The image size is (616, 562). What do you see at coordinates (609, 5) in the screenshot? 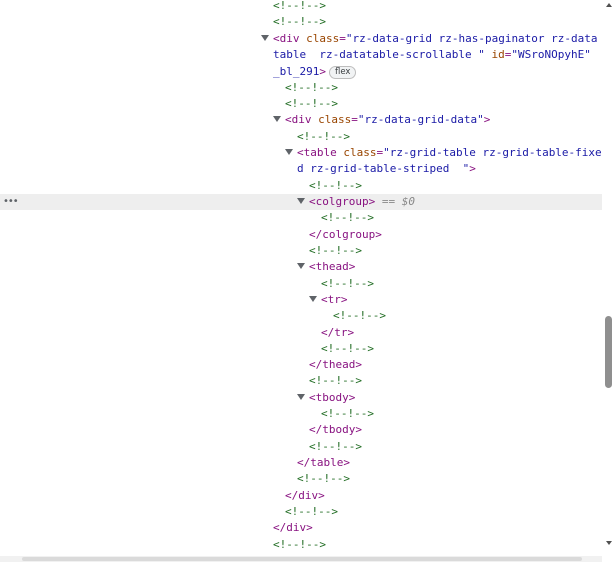
I see `scroll-up-arrow-icon` at bounding box center [609, 5].